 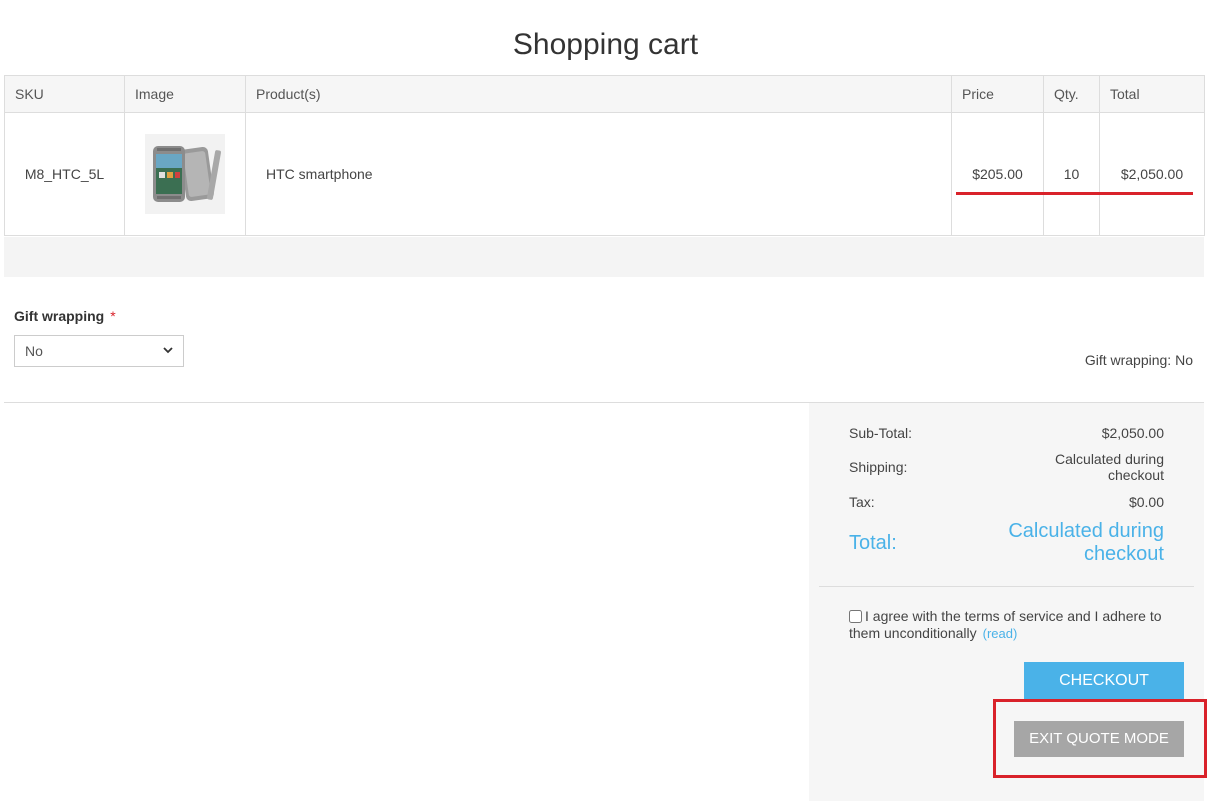 What do you see at coordinates (64, 94) in the screenshot?
I see `header-sku: SKU` at bounding box center [64, 94].